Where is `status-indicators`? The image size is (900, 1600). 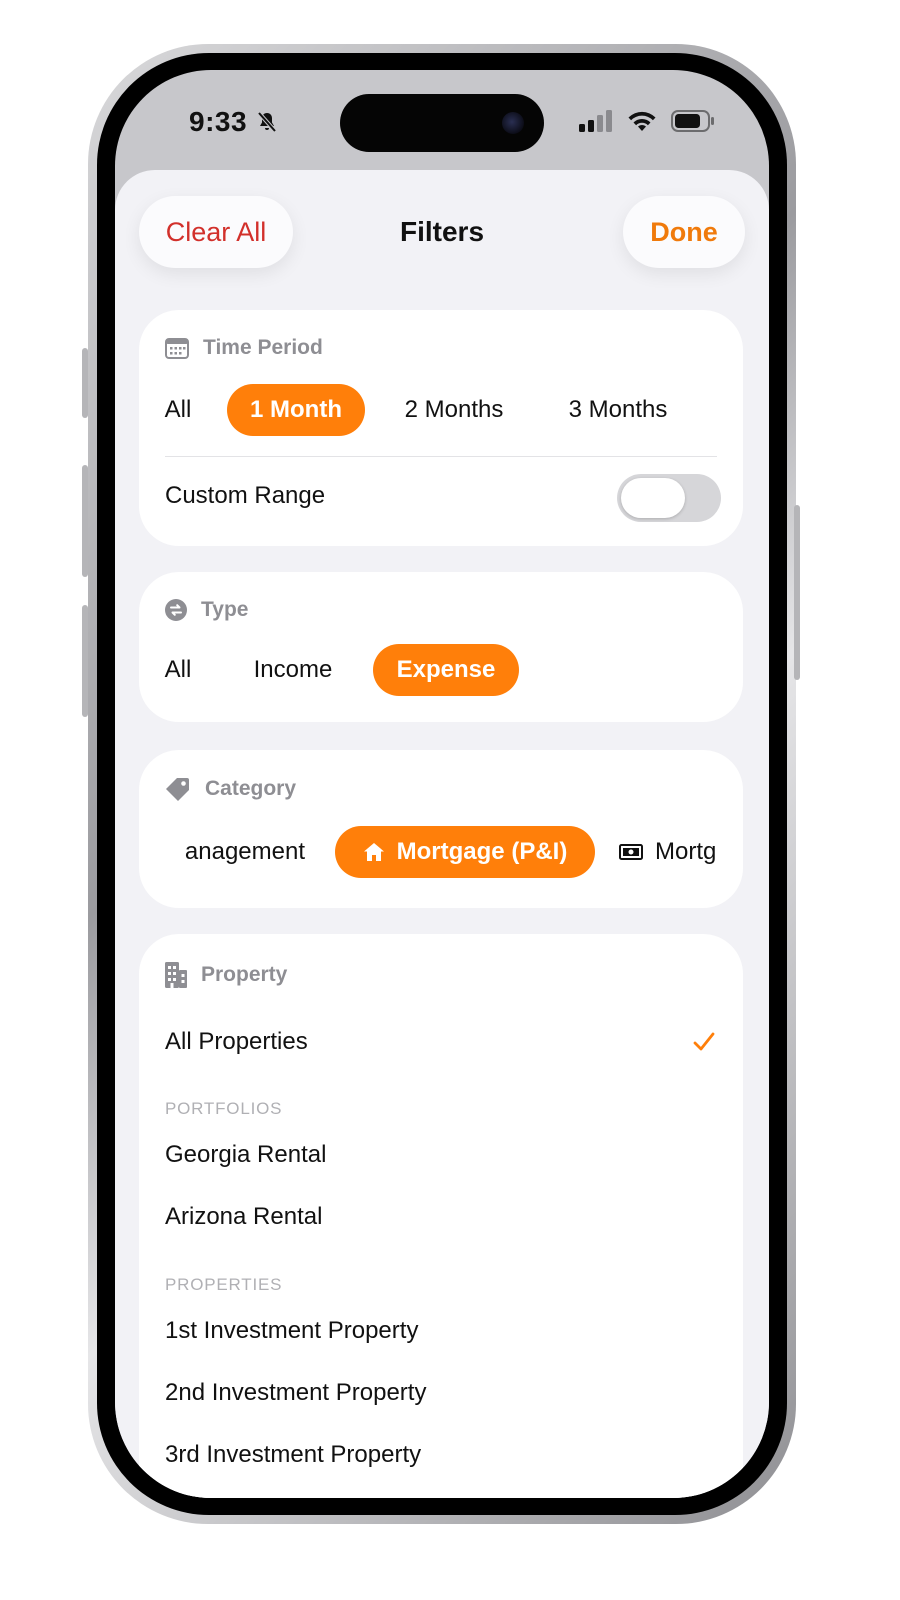 status-indicators is located at coordinates (647, 121).